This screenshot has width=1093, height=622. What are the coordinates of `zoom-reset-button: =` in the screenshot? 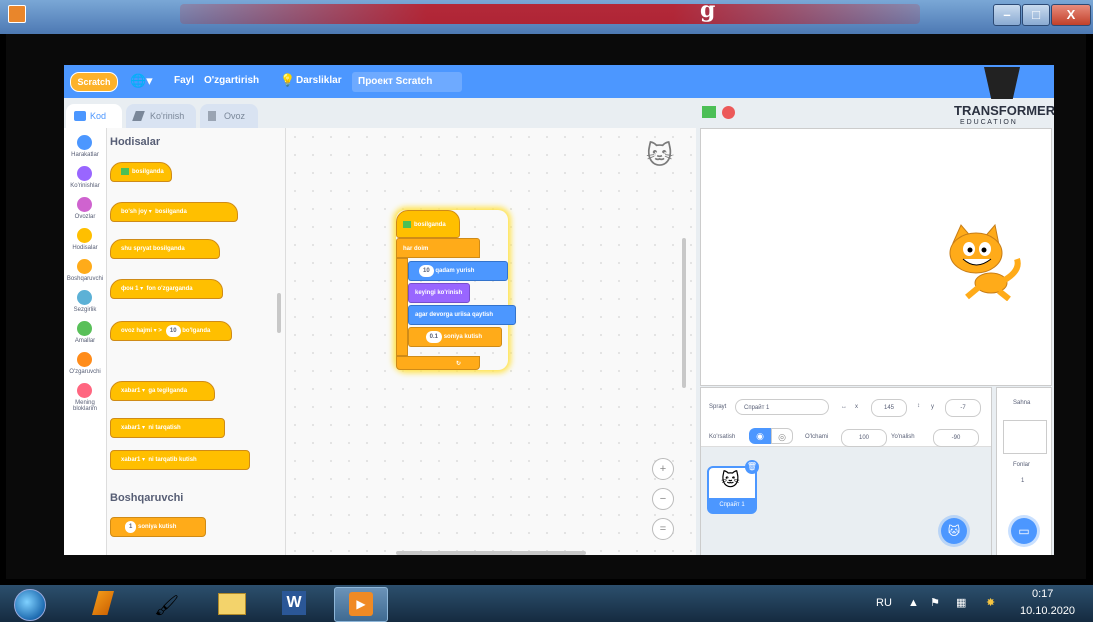 It's located at (663, 529).